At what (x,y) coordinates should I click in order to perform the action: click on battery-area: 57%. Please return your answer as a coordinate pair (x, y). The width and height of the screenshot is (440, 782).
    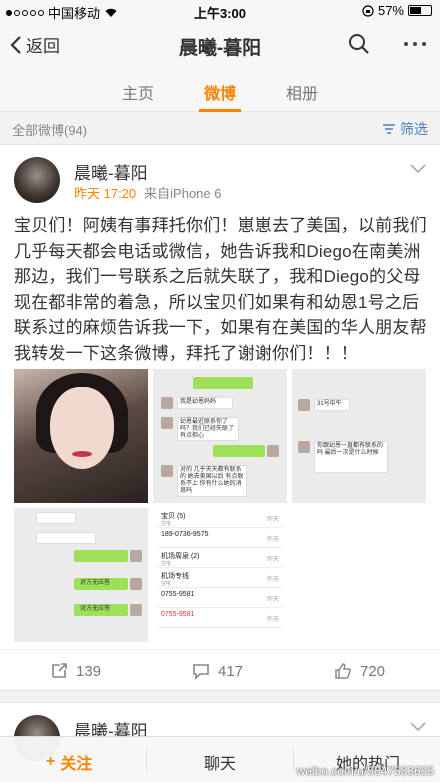
    Looking at the image, I should click on (397, 10).